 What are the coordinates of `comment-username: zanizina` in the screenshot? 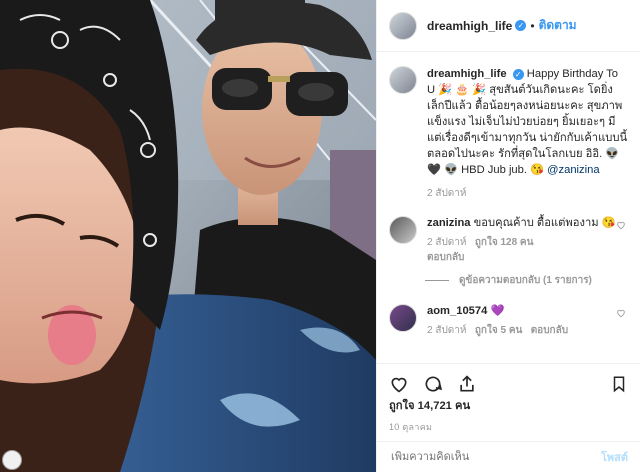 It's located at (449, 223).